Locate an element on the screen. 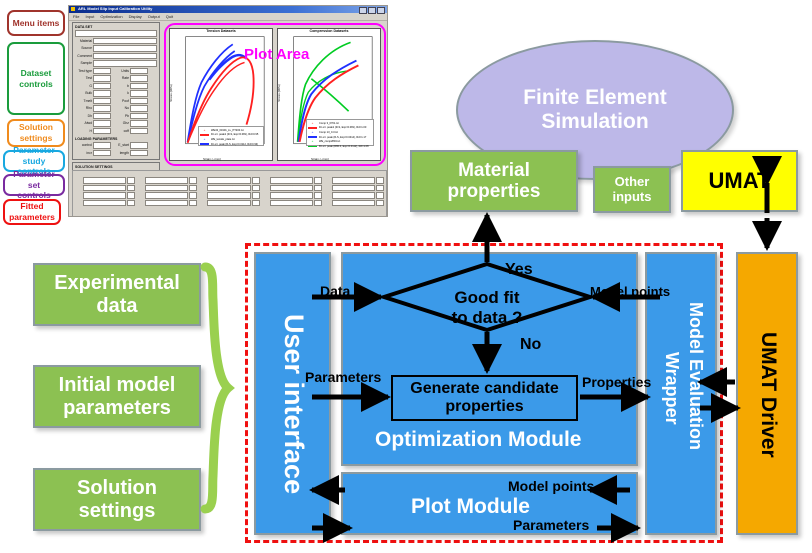  close-button is located at coordinates (381, 10).